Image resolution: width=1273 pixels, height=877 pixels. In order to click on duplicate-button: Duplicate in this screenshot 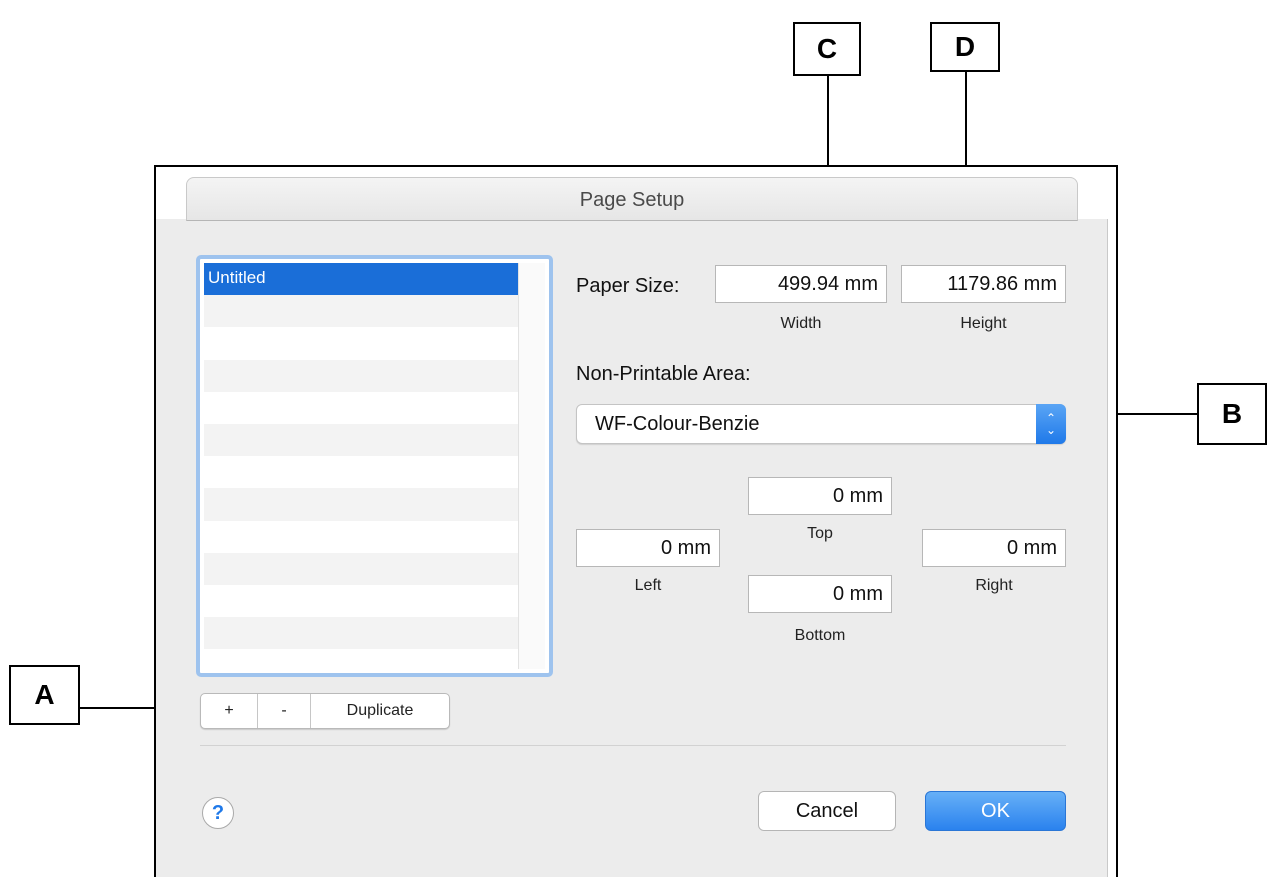, I will do `click(380, 711)`.